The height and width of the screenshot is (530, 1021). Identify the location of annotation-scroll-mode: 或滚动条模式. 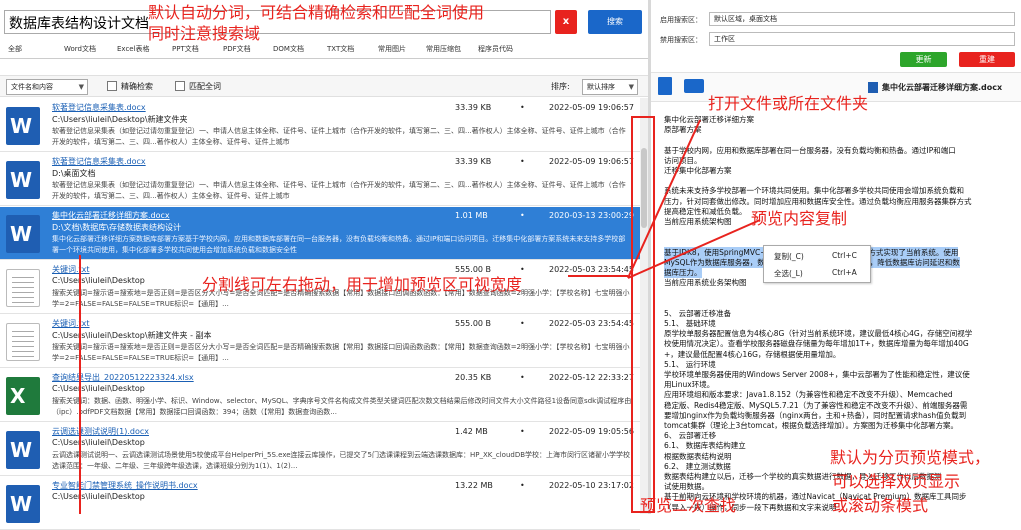
(880, 505).